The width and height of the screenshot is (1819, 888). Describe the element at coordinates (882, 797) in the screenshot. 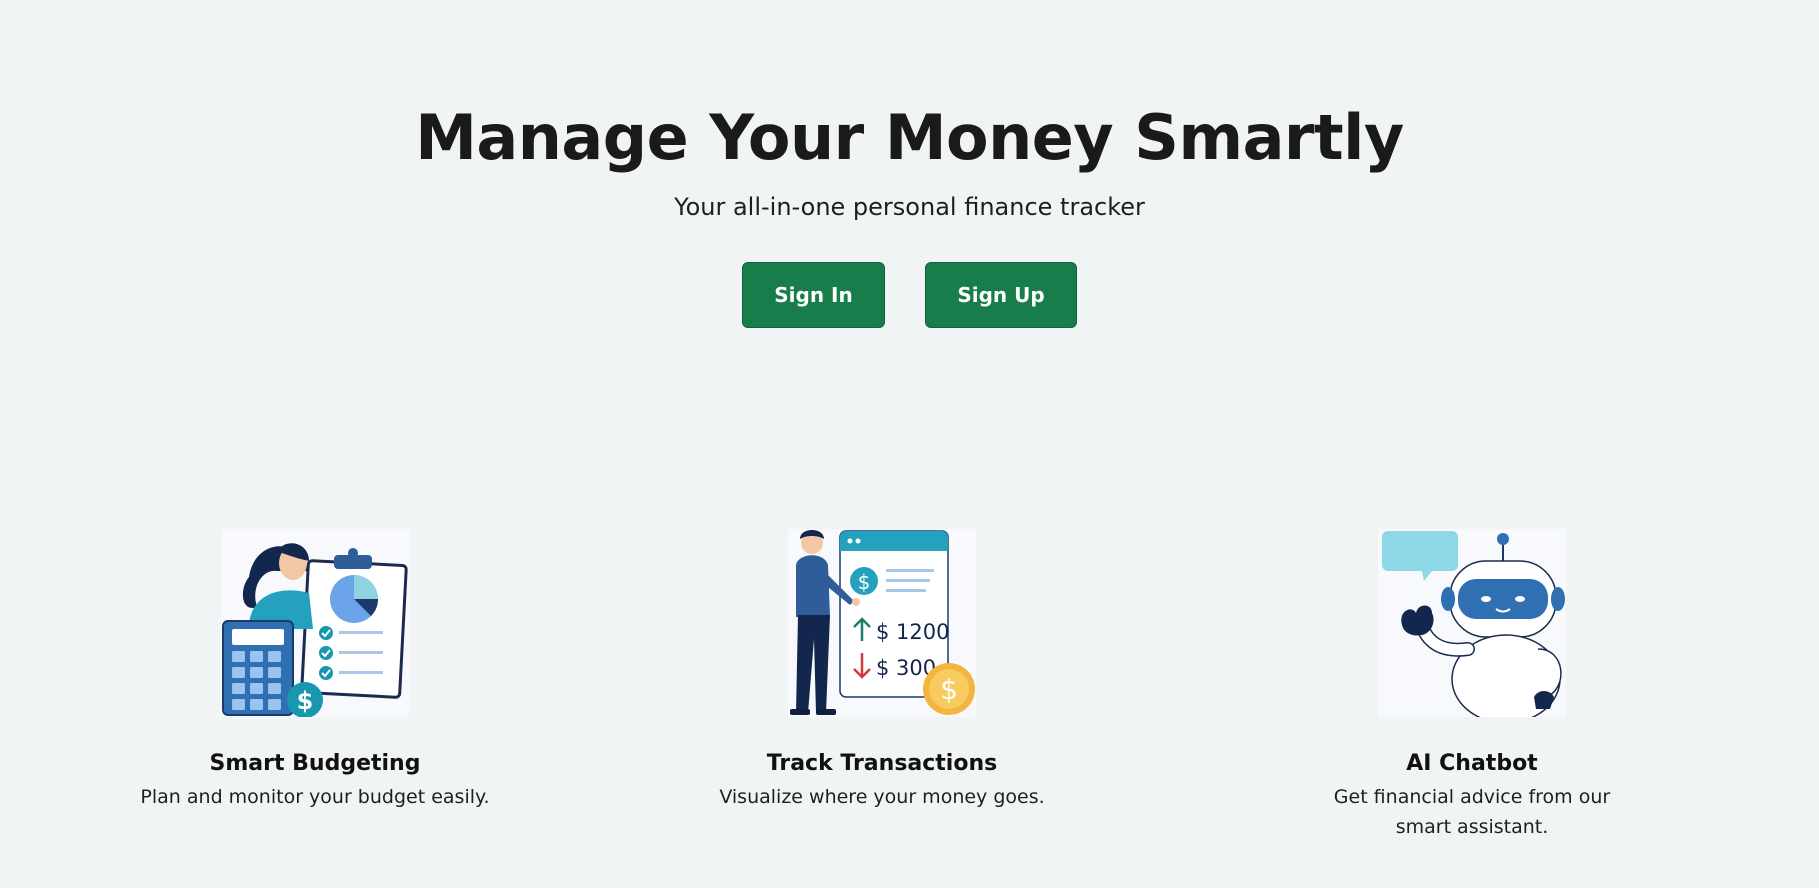

I see `feature-description: Visualize where your money goes.` at that location.